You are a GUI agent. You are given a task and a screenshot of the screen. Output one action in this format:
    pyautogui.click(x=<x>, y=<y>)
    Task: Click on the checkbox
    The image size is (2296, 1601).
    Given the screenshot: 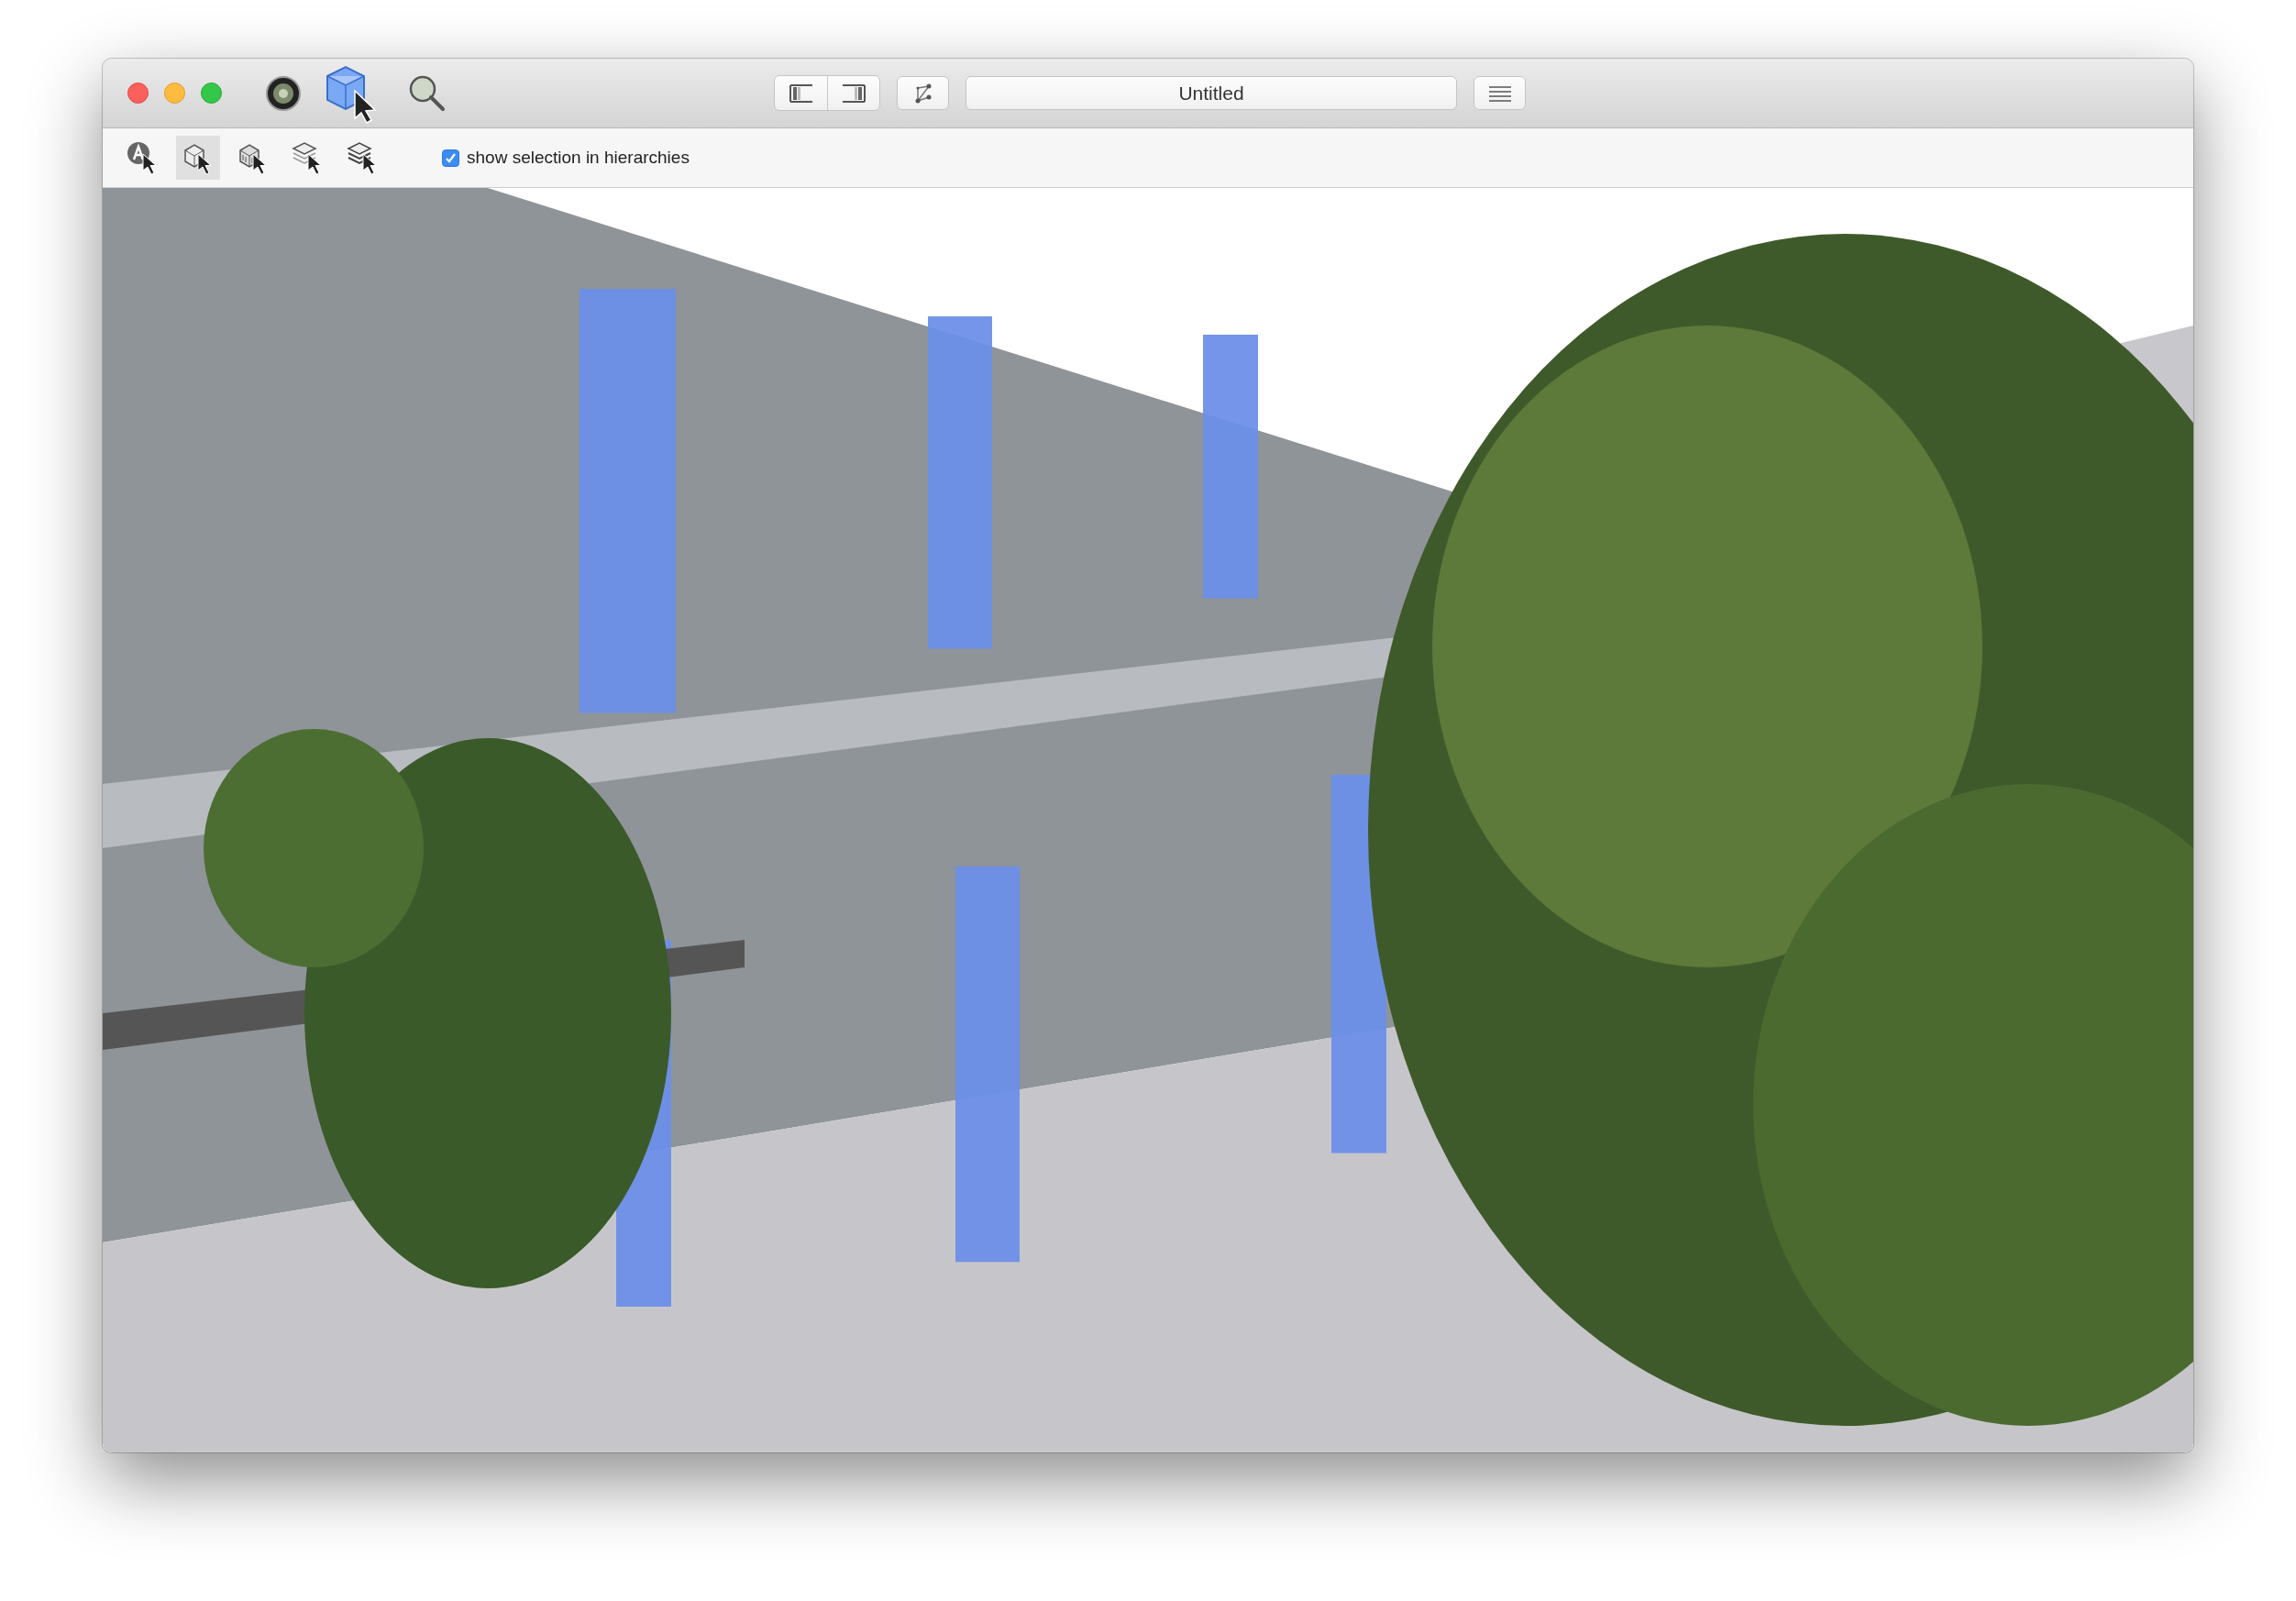 What is the action you would take?
    pyautogui.click(x=450, y=158)
    